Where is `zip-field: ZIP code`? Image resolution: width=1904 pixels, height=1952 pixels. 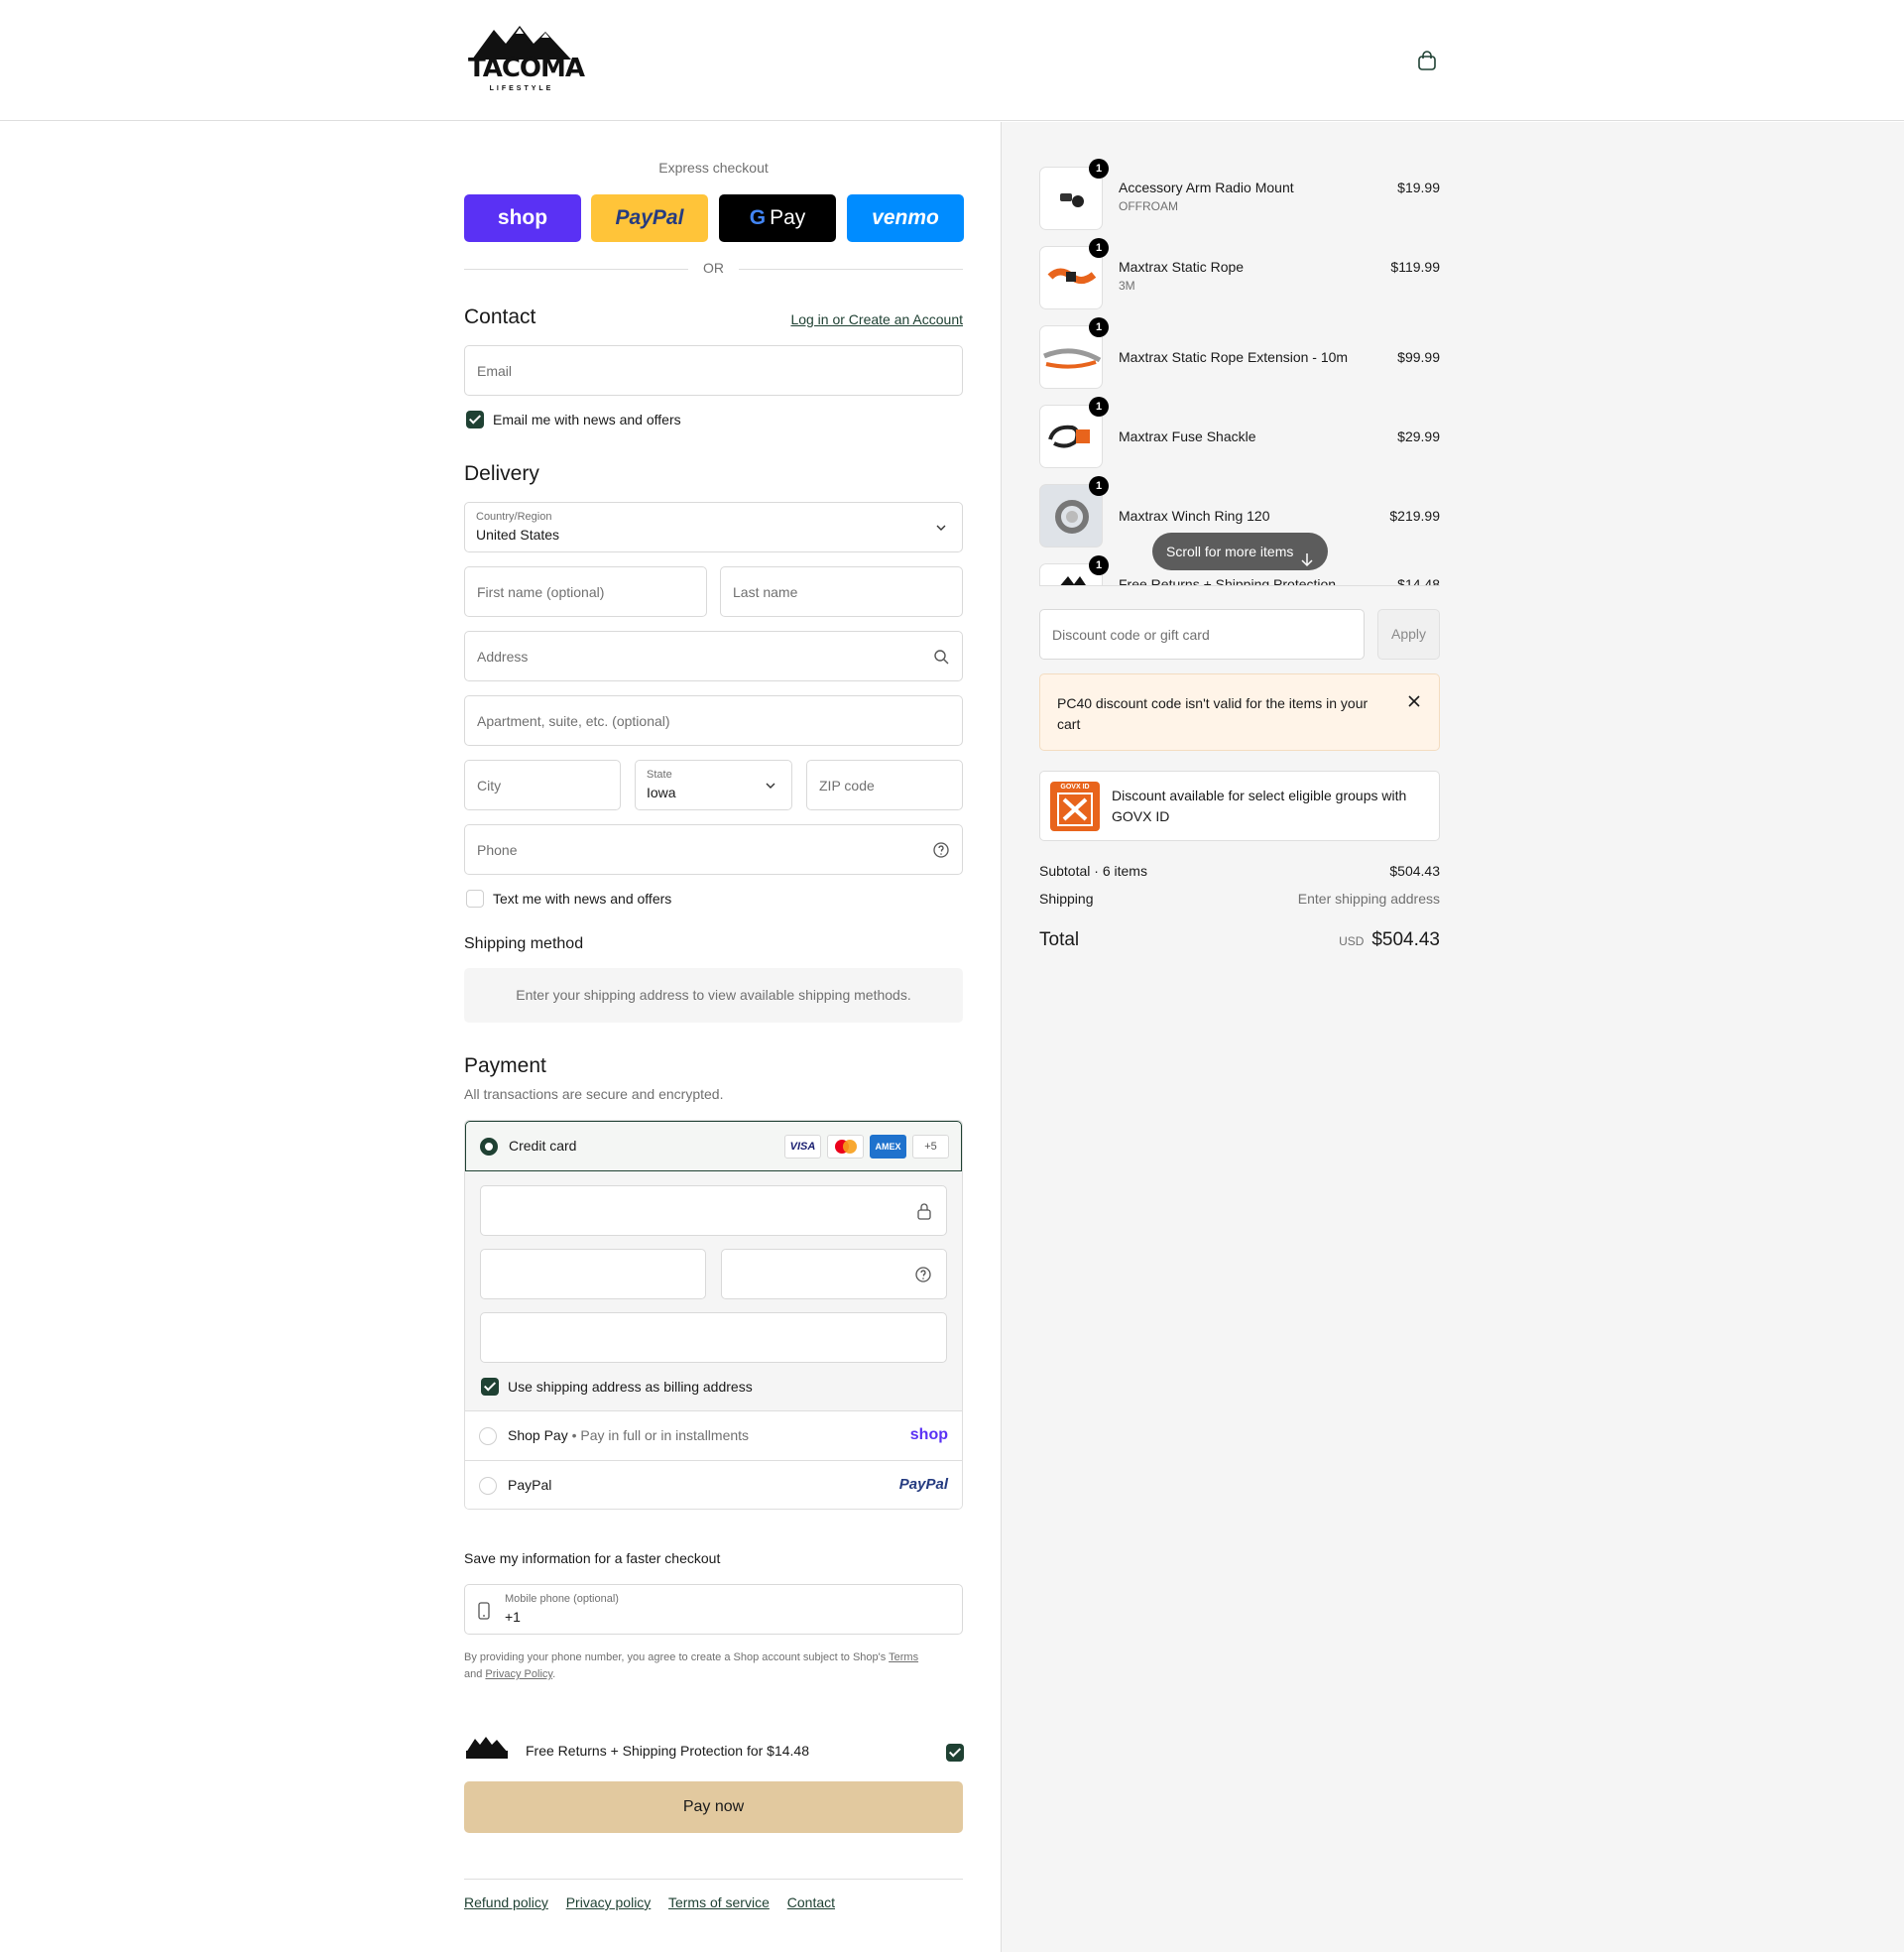
zip-field: ZIP code is located at coordinates (884, 785).